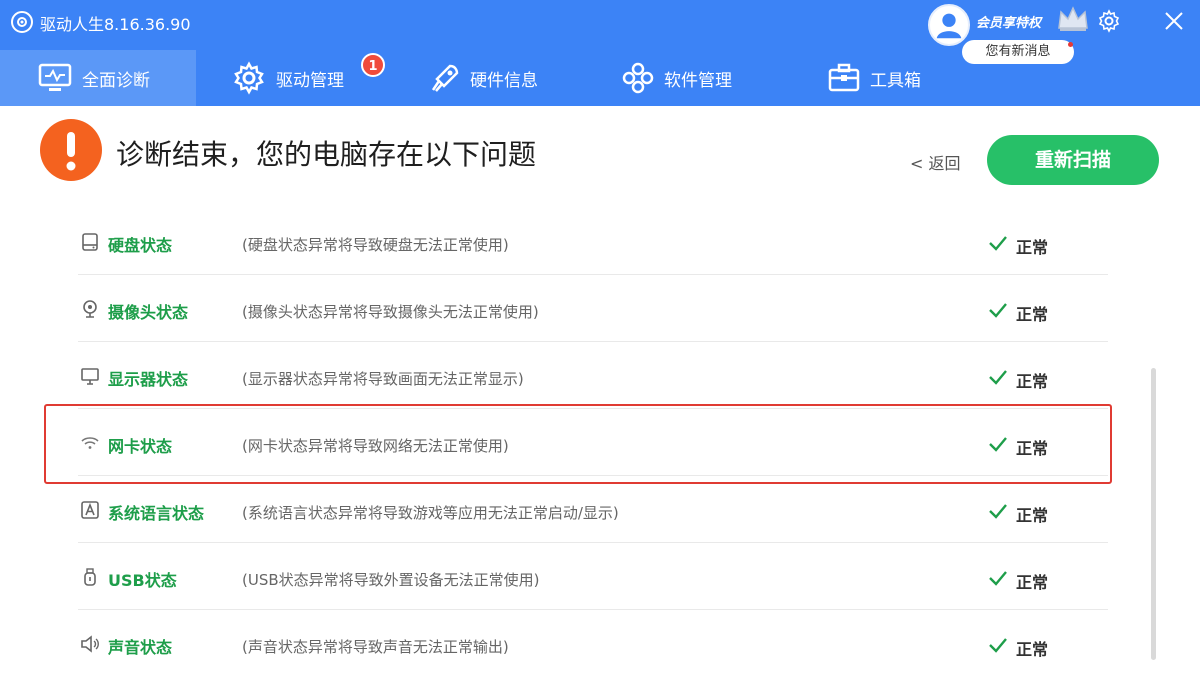  Describe the element at coordinates (310, 80) in the screenshot. I see `tab-label: 驱动管理` at that location.